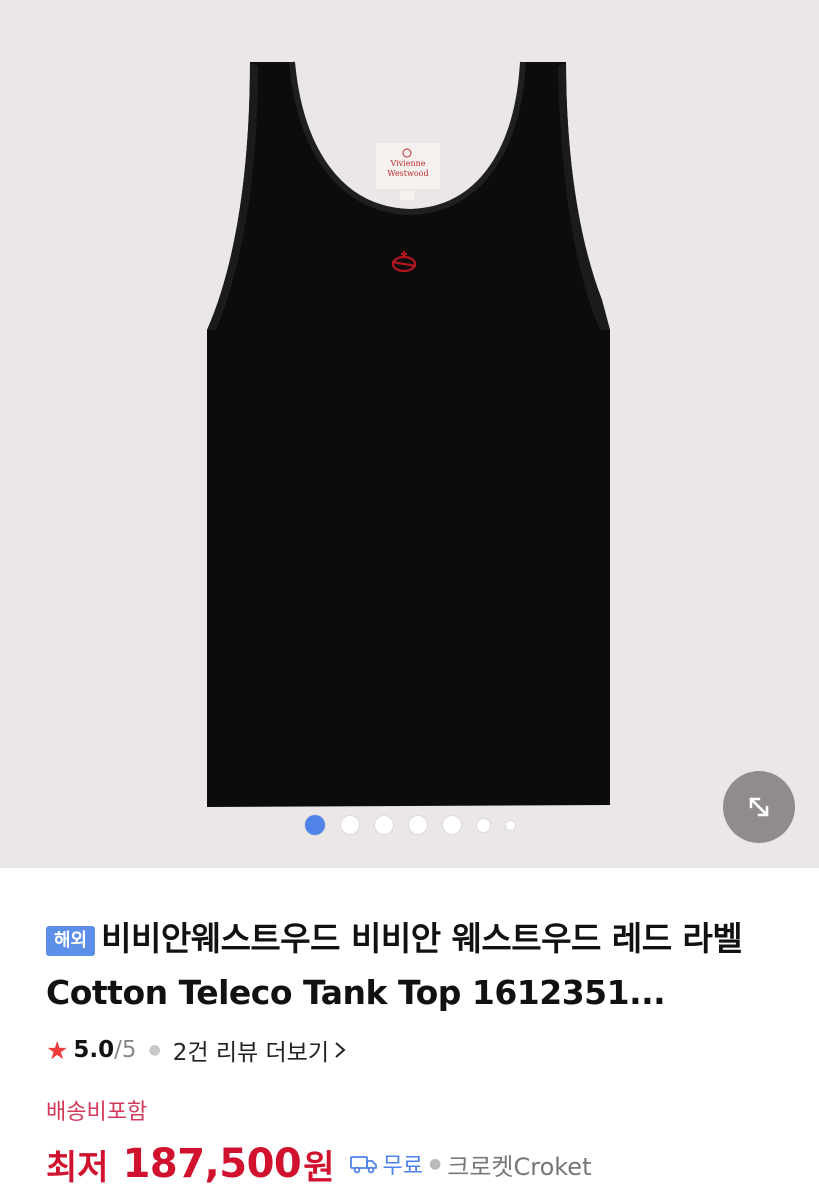  I want to click on label-text-line-2: Westwood, so click(407, 173).